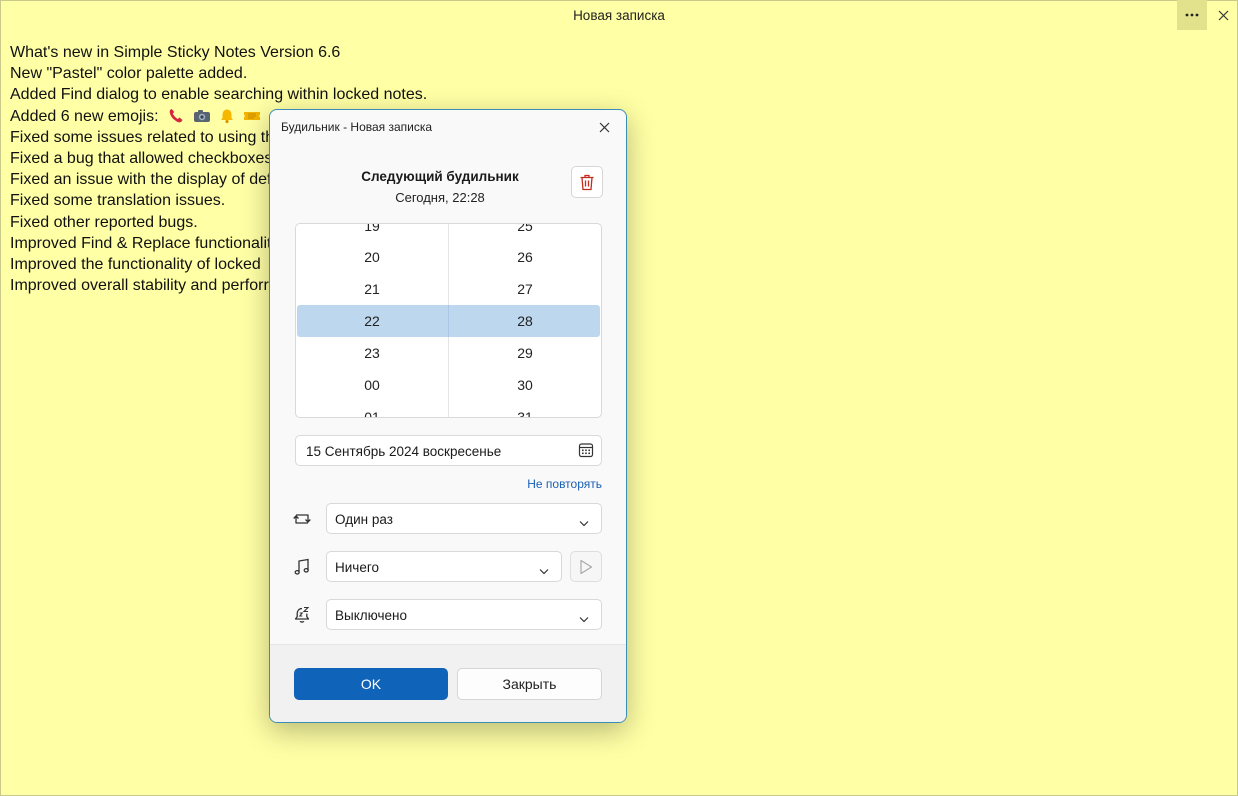 Image resolution: width=1238 pixels, height=796 pixels. Describe the element at coordinates (372, 353) in the screenshot. I see `hour-item: 23` at that location.